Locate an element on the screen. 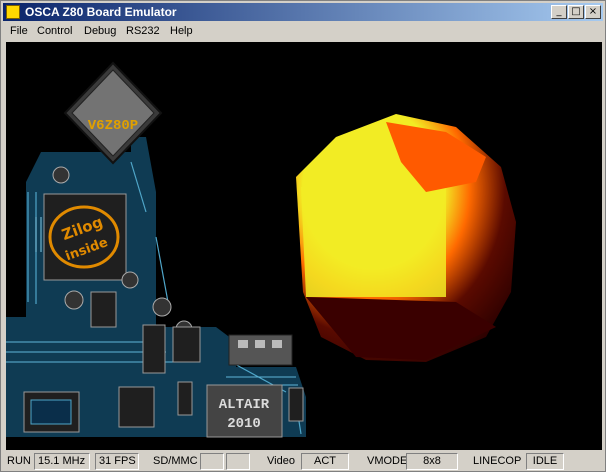 This screenshot has width=606, height=472. menu-file: File is located at coordinates (19, 31).